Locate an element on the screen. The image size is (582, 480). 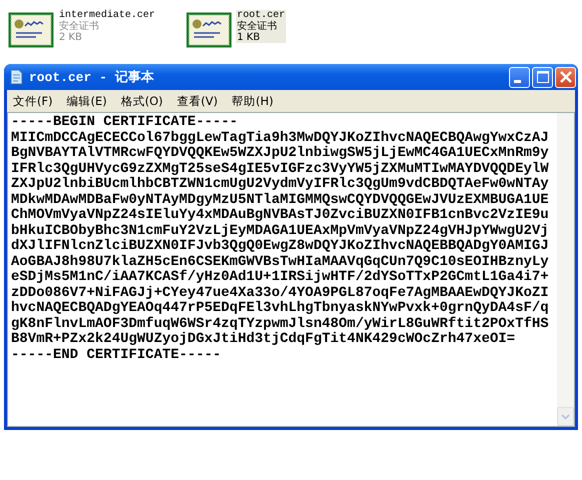
file-name: intermediate.cer is located at coordinates (107, 15).